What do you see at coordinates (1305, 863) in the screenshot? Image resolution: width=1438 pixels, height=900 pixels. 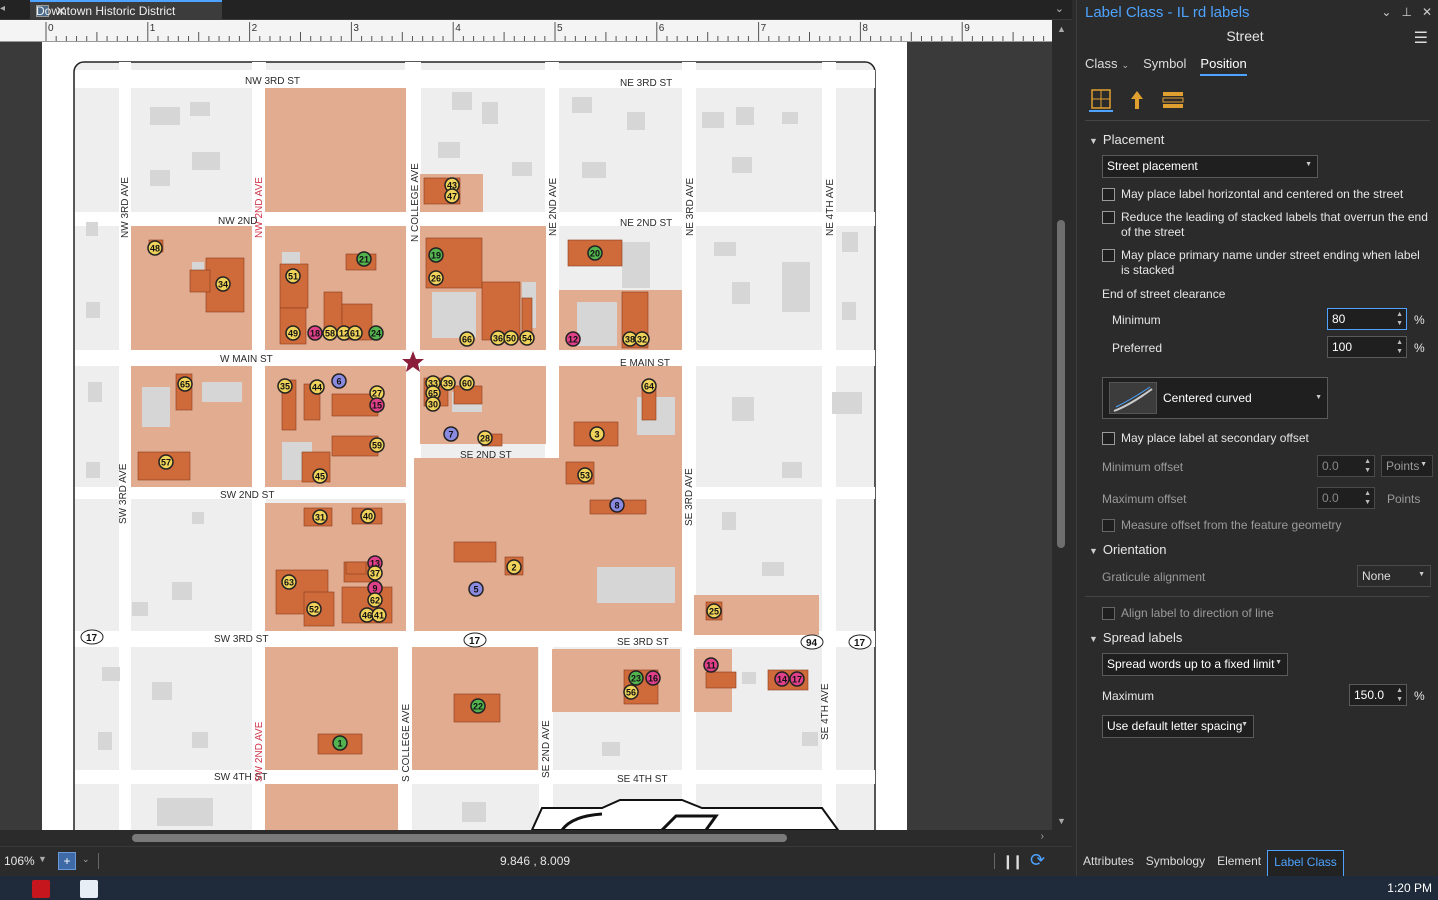 I see `tab-label-class: Label Class` at bounding box center [1305, 863].